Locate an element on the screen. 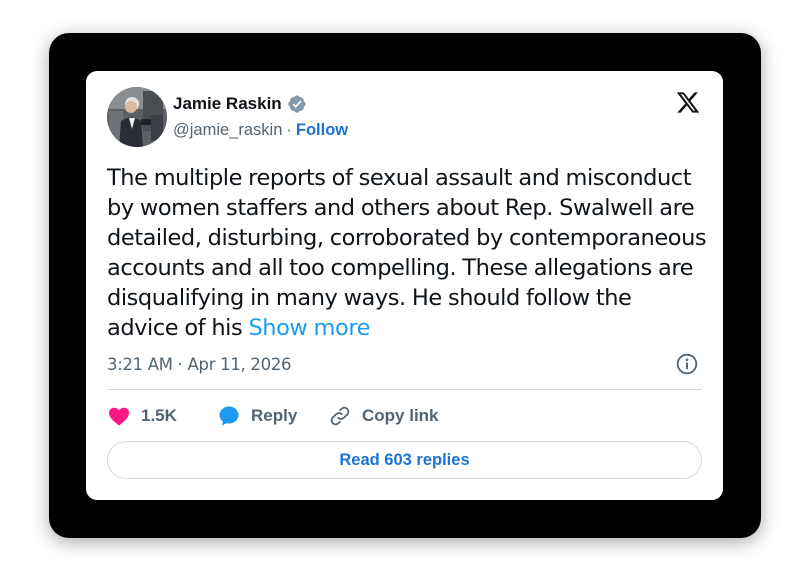 Image resolution: width=811 pixels, height=579 pixels. like-button: 1.5K is located at coordinates (162, 416).